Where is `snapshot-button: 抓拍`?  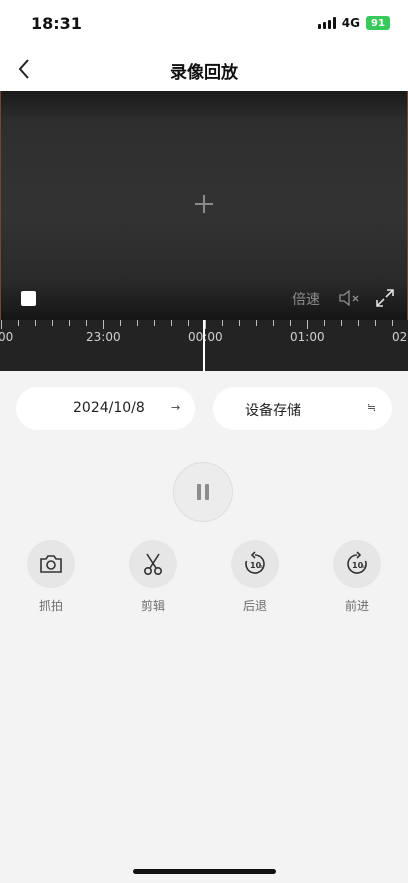
snapshot-button: 抓拍 is located at coordinates (51, 577).